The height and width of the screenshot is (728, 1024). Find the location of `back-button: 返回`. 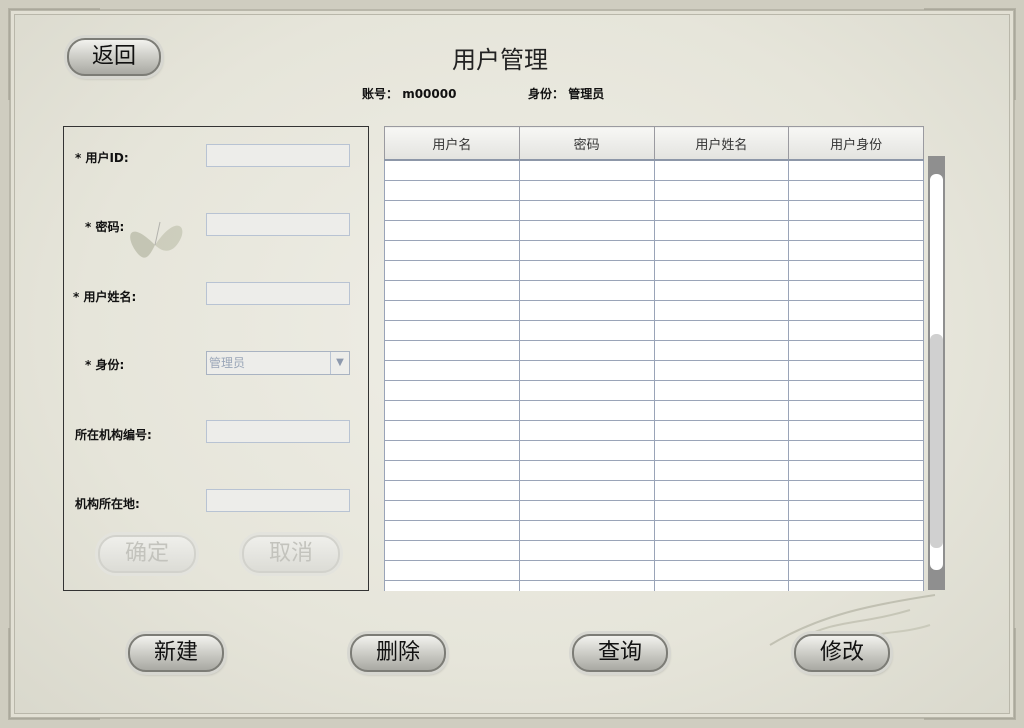

back-button: 返回 is located at coordinates (114, 57).